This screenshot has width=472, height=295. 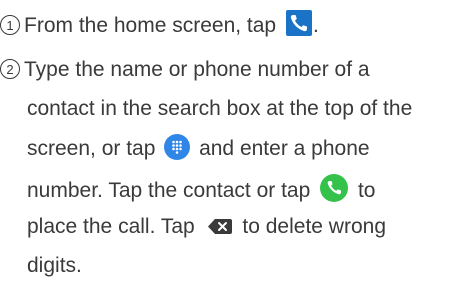 I want to click on phone-app-icon, so click(x=298, y=23).